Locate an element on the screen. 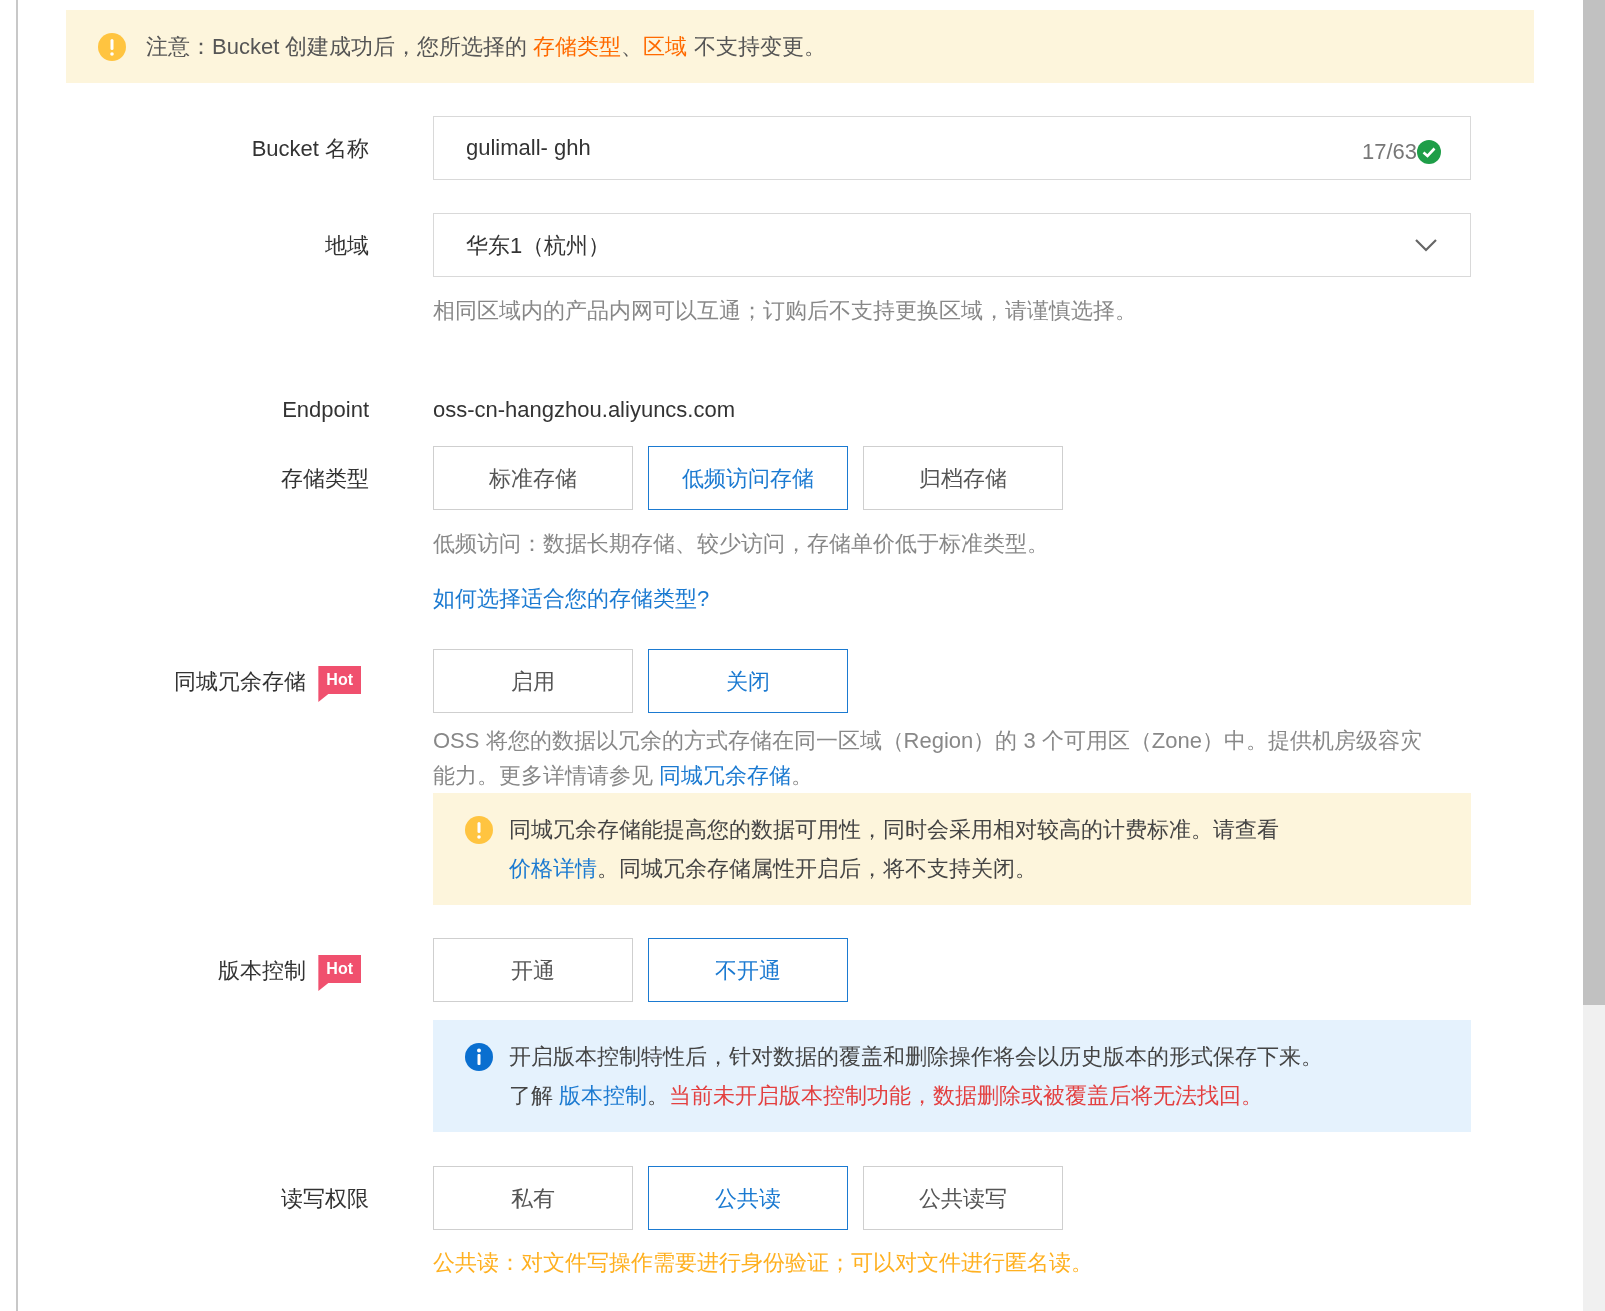 Image resolution: width=1605 pixels, height=1311 pixels. notice-text: 注意：Bucket 创建成功后，您所选择的 存储类型、区域 不支持变更。 is located at coordinates (486, 47).